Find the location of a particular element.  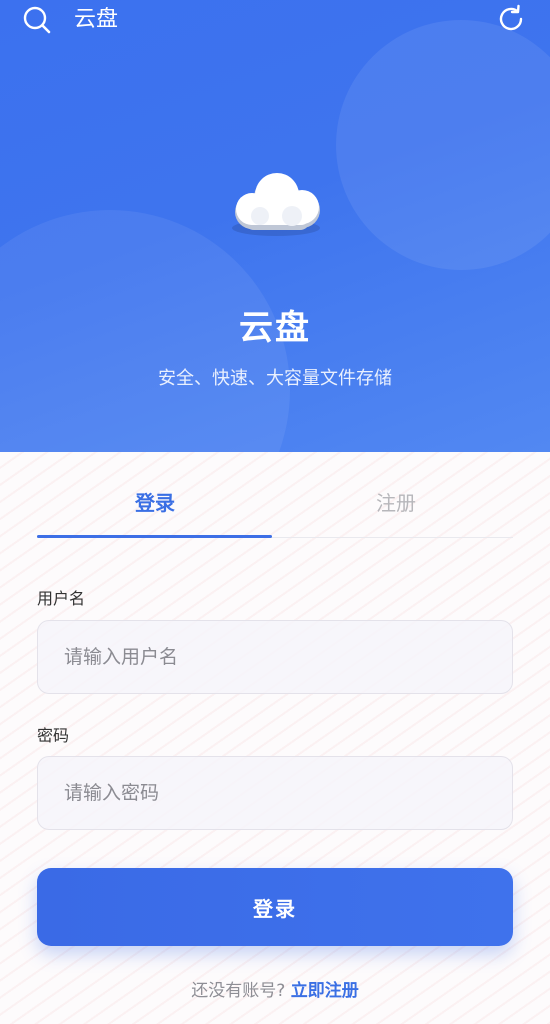

tab-login: 登录 is located at coordinates (155, 503).